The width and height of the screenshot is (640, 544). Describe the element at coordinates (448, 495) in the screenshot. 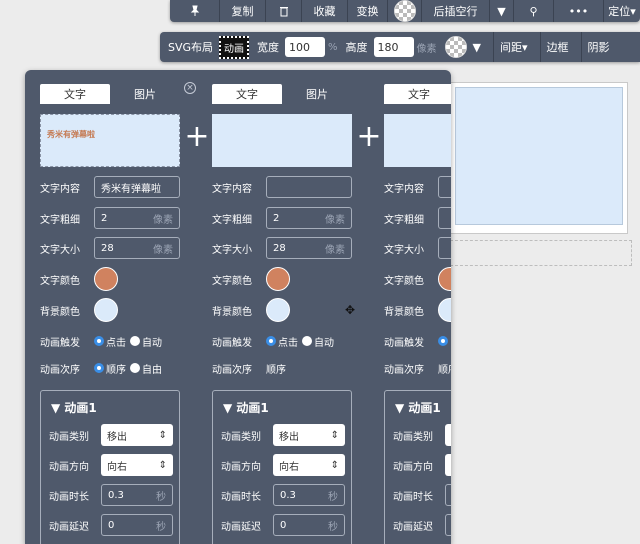

I see `anim-dur-input` at that location.